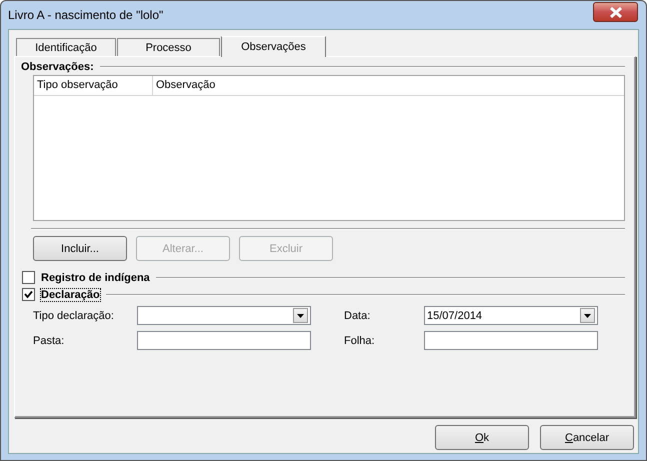  Describe the element at coordinates (86, 15) in the screenshot. I see `window-title: Livro A - nascimento de "lolo"` at that location.